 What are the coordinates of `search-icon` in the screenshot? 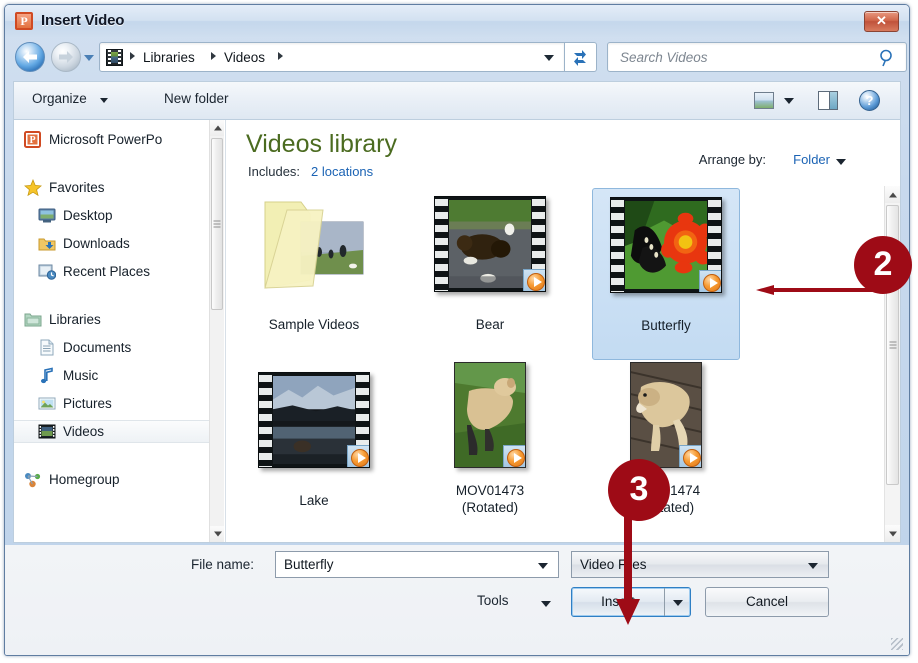 It's located at (886, 58).